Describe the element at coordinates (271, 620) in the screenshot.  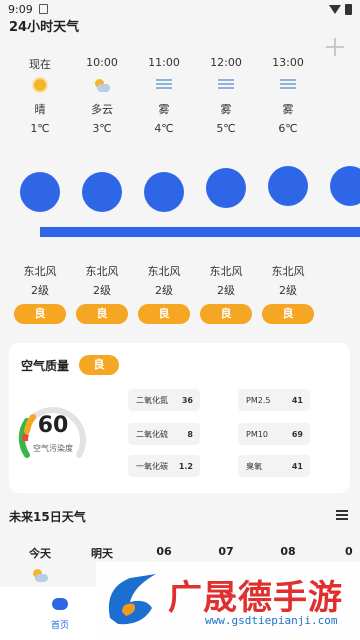
I see `watermark-url: www.gsdtiepianji.com` at that location.